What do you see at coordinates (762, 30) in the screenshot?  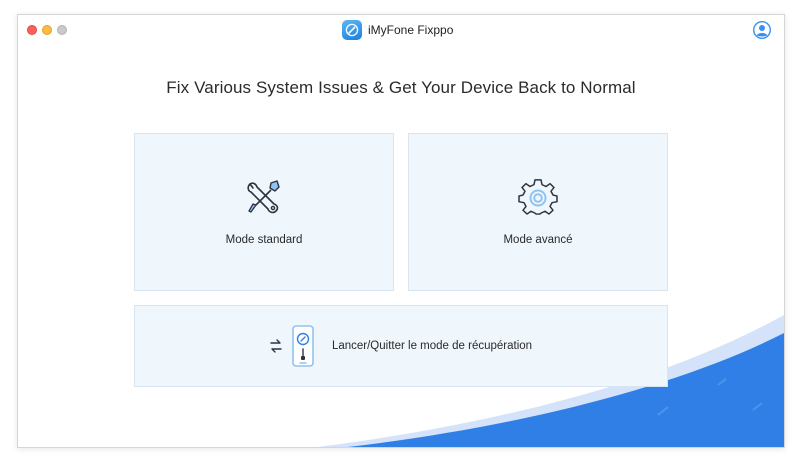 I see `account-icon` at bounding box center [762, 30].